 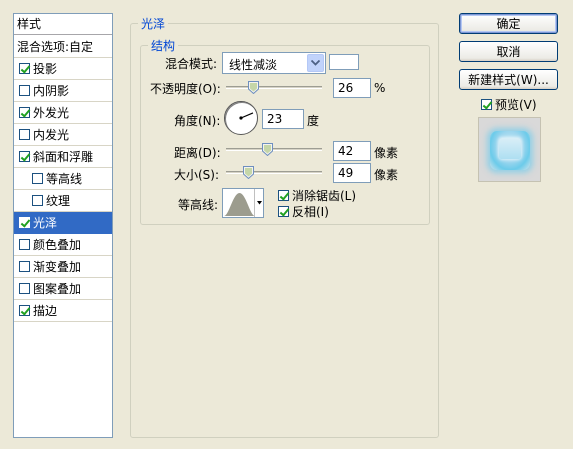 I want to click on style-list-item-label: 等高线, so click(x=64, y=179).